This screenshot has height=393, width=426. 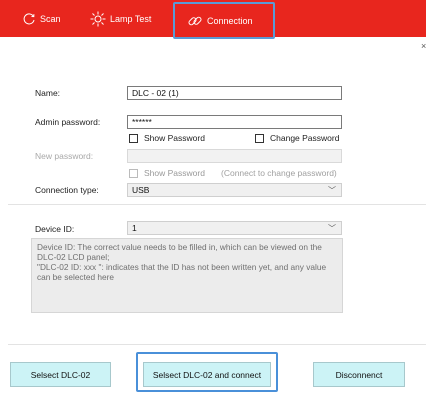 What do you see at coordinates (67, 190) in the screenshot?
I see `connection-type-label: Connection type:` at bounding box center [67, 190].